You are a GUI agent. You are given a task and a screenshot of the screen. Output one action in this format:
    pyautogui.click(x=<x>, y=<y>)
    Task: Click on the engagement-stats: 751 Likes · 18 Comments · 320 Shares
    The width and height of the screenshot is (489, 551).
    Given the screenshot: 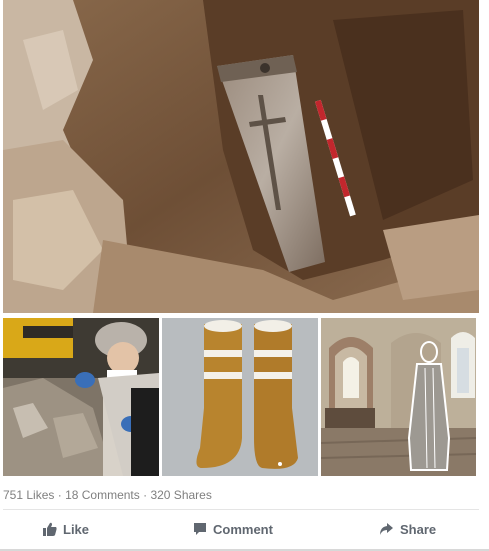 What is the action you would take?
    pyautogui.click(x=107, y=495)
    